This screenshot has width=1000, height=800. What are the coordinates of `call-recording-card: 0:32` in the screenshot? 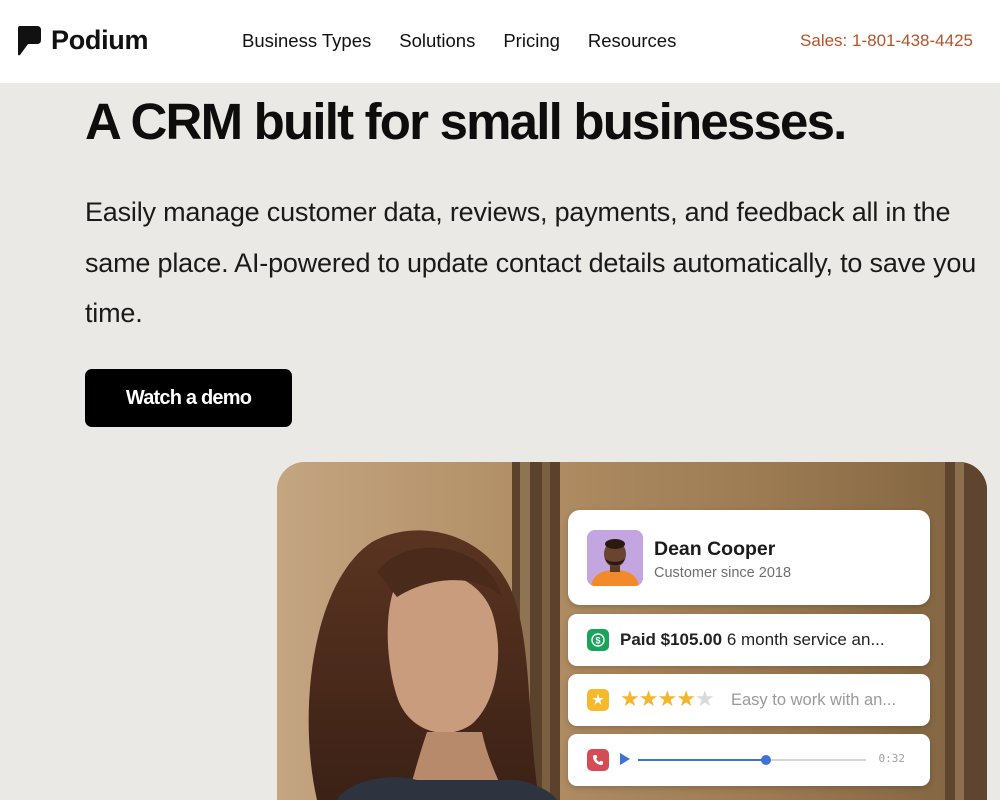 It's located at (749, 760).